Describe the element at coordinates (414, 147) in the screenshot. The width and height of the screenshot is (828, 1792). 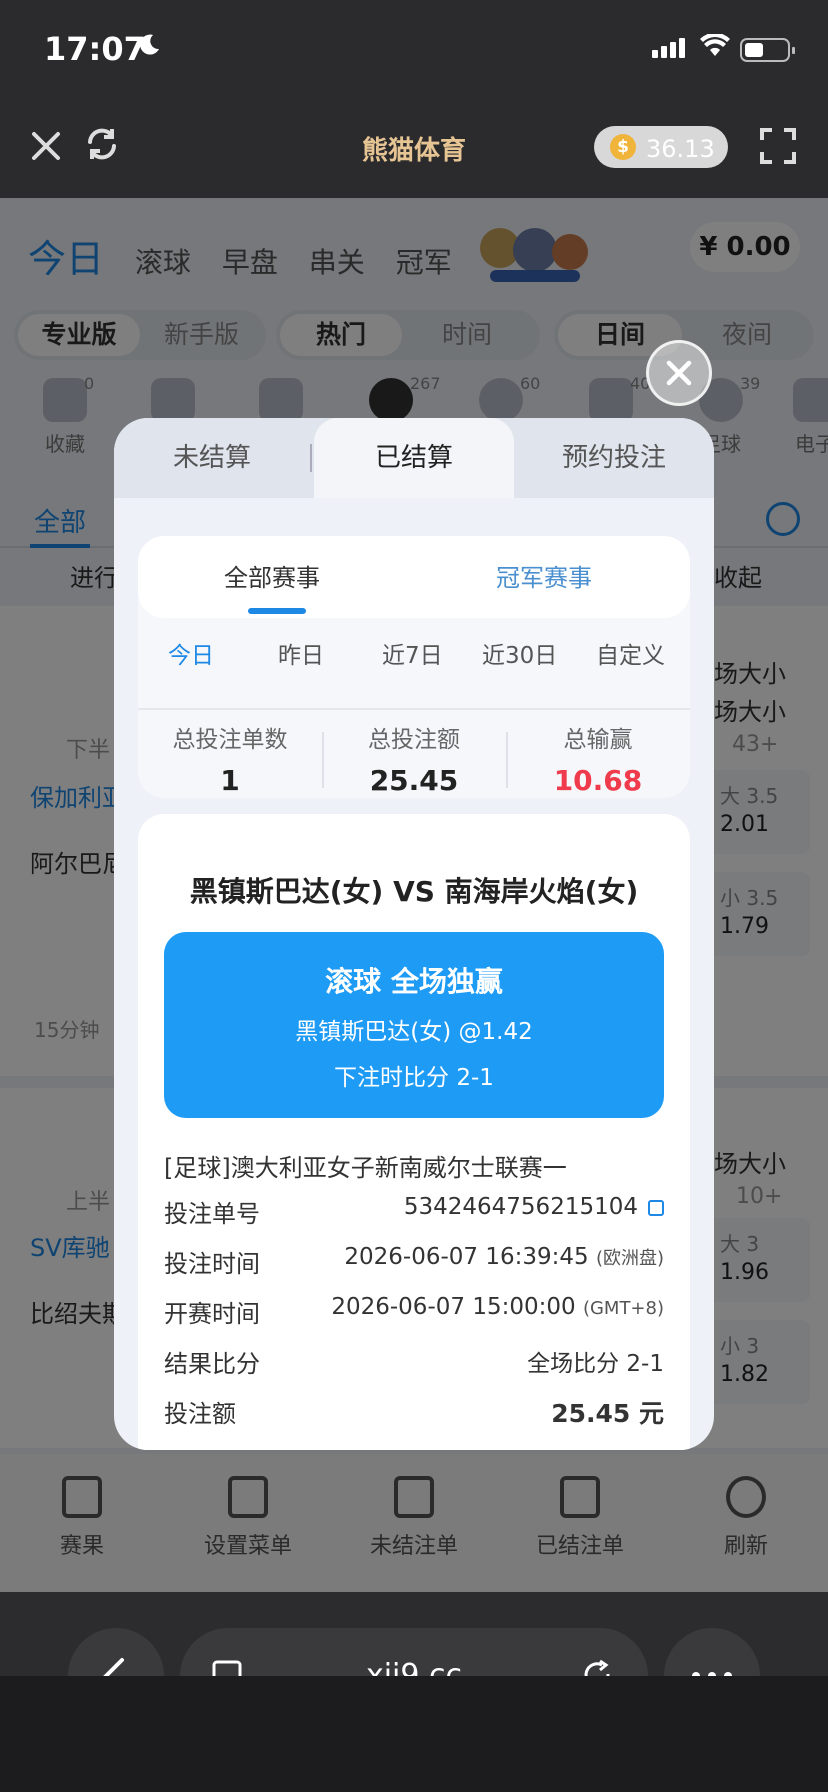
I see `app-header: 熊猫体育 $ 36.13` at that location.